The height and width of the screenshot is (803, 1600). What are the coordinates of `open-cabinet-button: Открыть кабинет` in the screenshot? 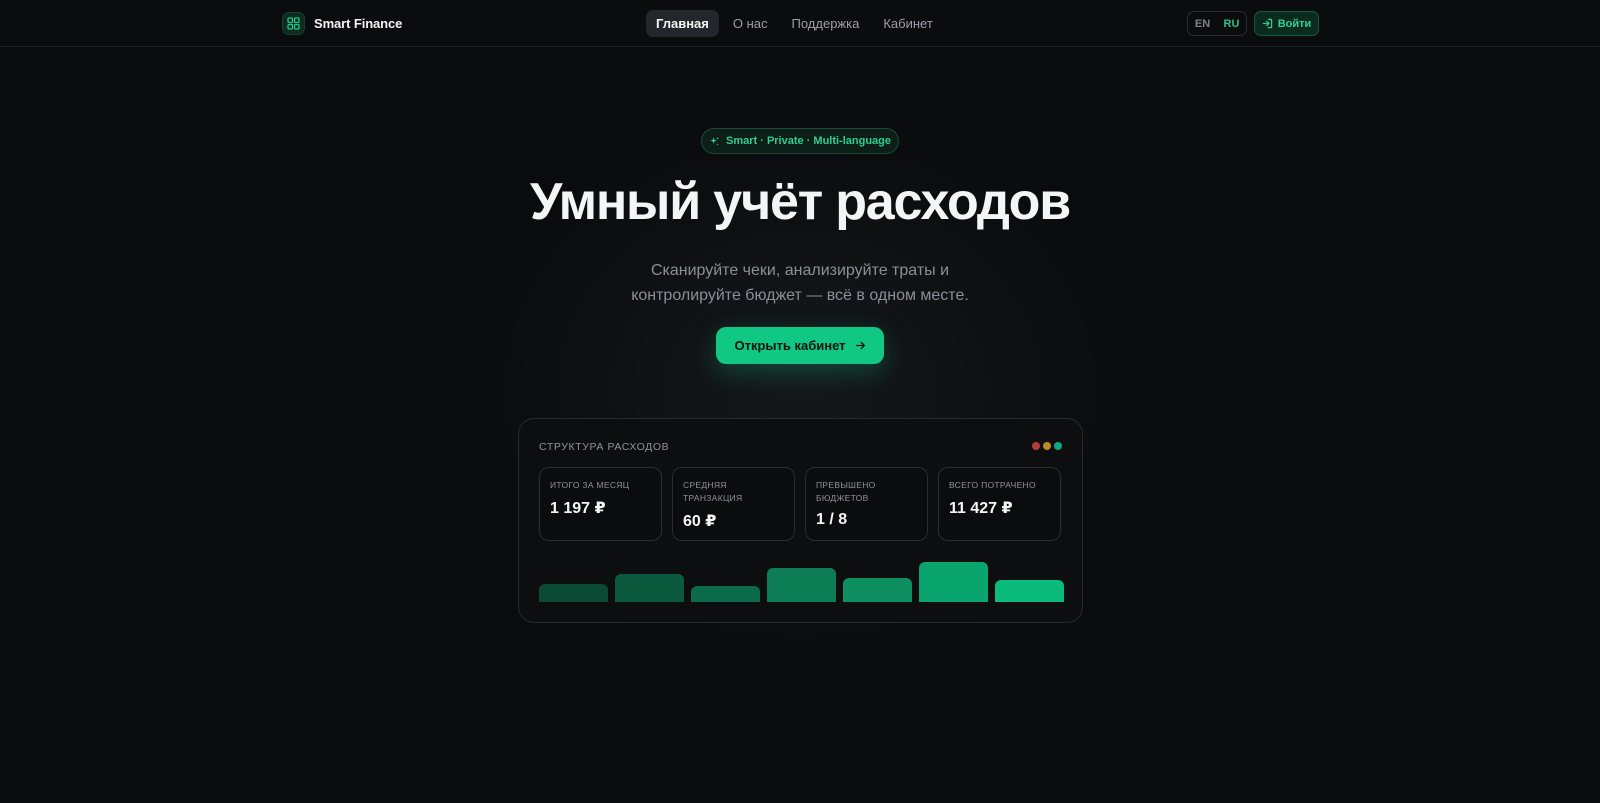 It's located at (800, 345).